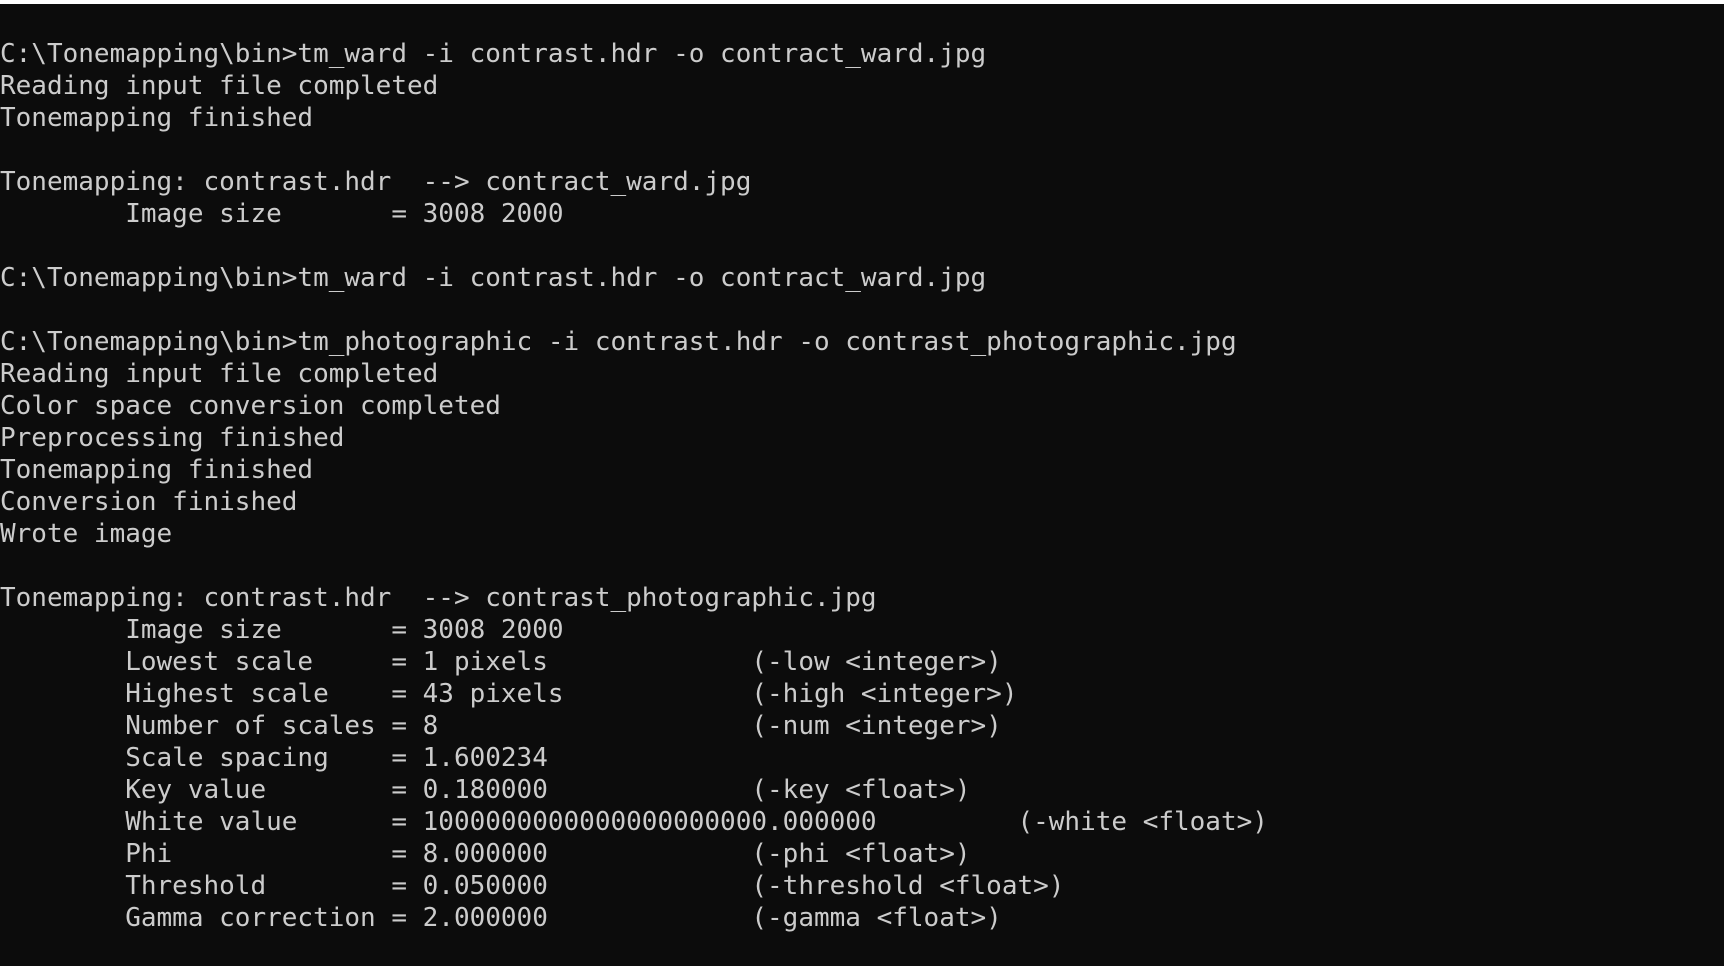 Image resolution: width=1724 pixels, height=966 pixels. Describe the element at coordinates (149, 502) in the screenshot. I see `output-line: Conversion finished` at that location.